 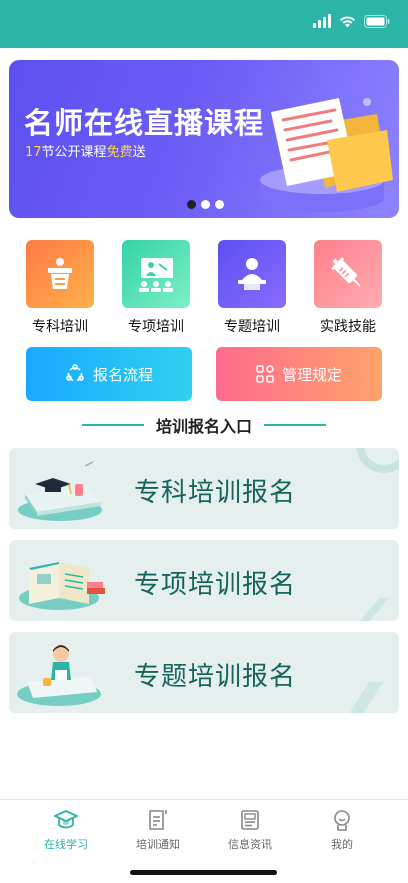 What do you see at coordinates (215, 585) in the screenshot?
I see `card-title: 专项培训报名` at bounding box center [215, 585].